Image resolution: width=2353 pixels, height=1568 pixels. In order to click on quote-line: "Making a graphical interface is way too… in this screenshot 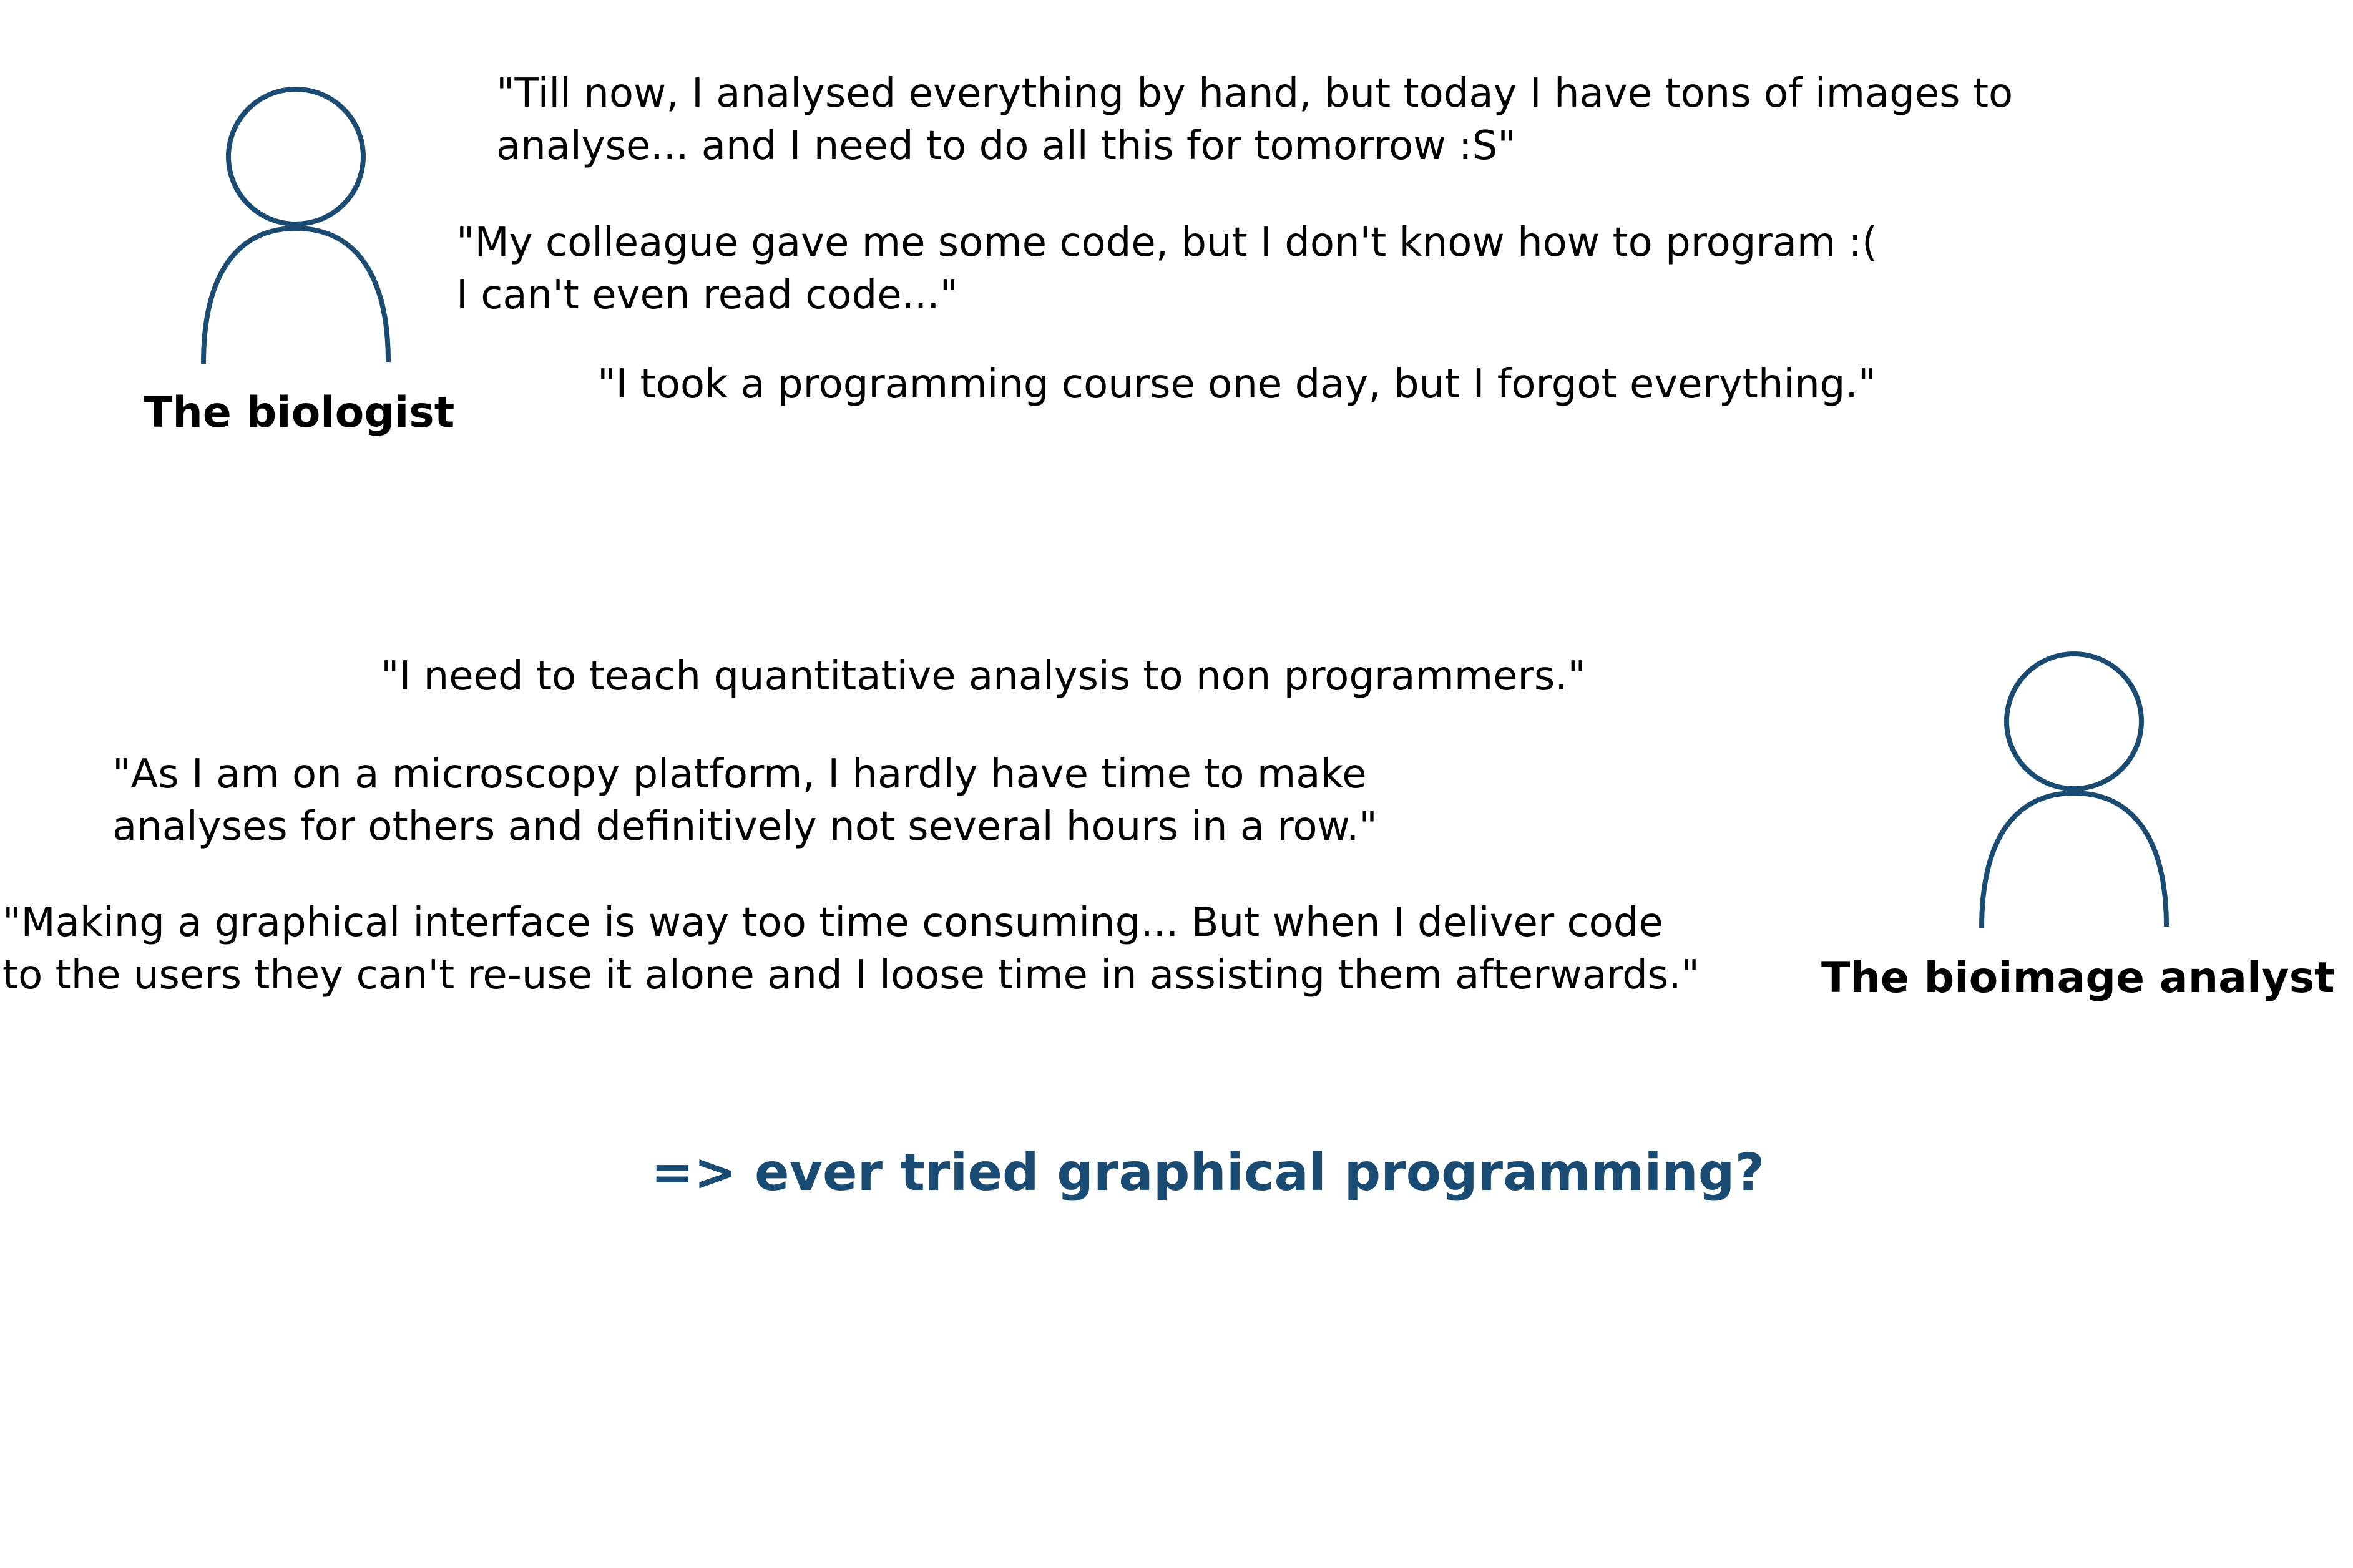, I will do `click(832, 923)`.